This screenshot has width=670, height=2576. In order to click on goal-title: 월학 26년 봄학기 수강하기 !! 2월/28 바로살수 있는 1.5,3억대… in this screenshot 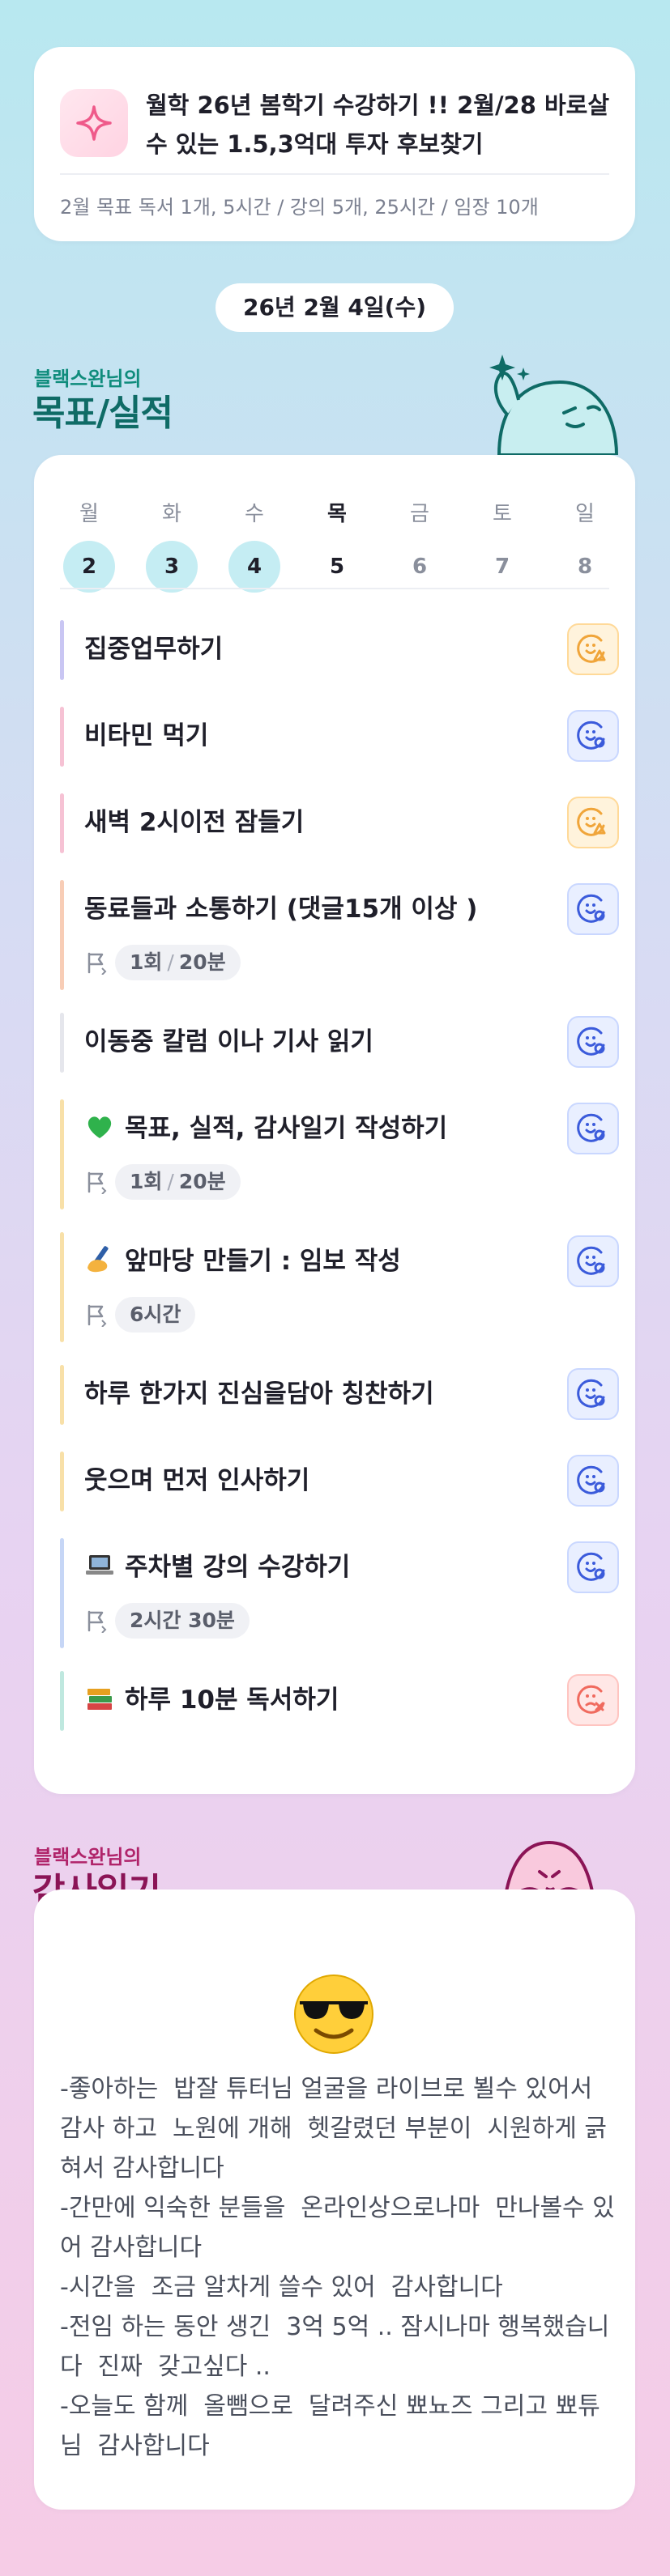, I will do `click(378, 124)`.